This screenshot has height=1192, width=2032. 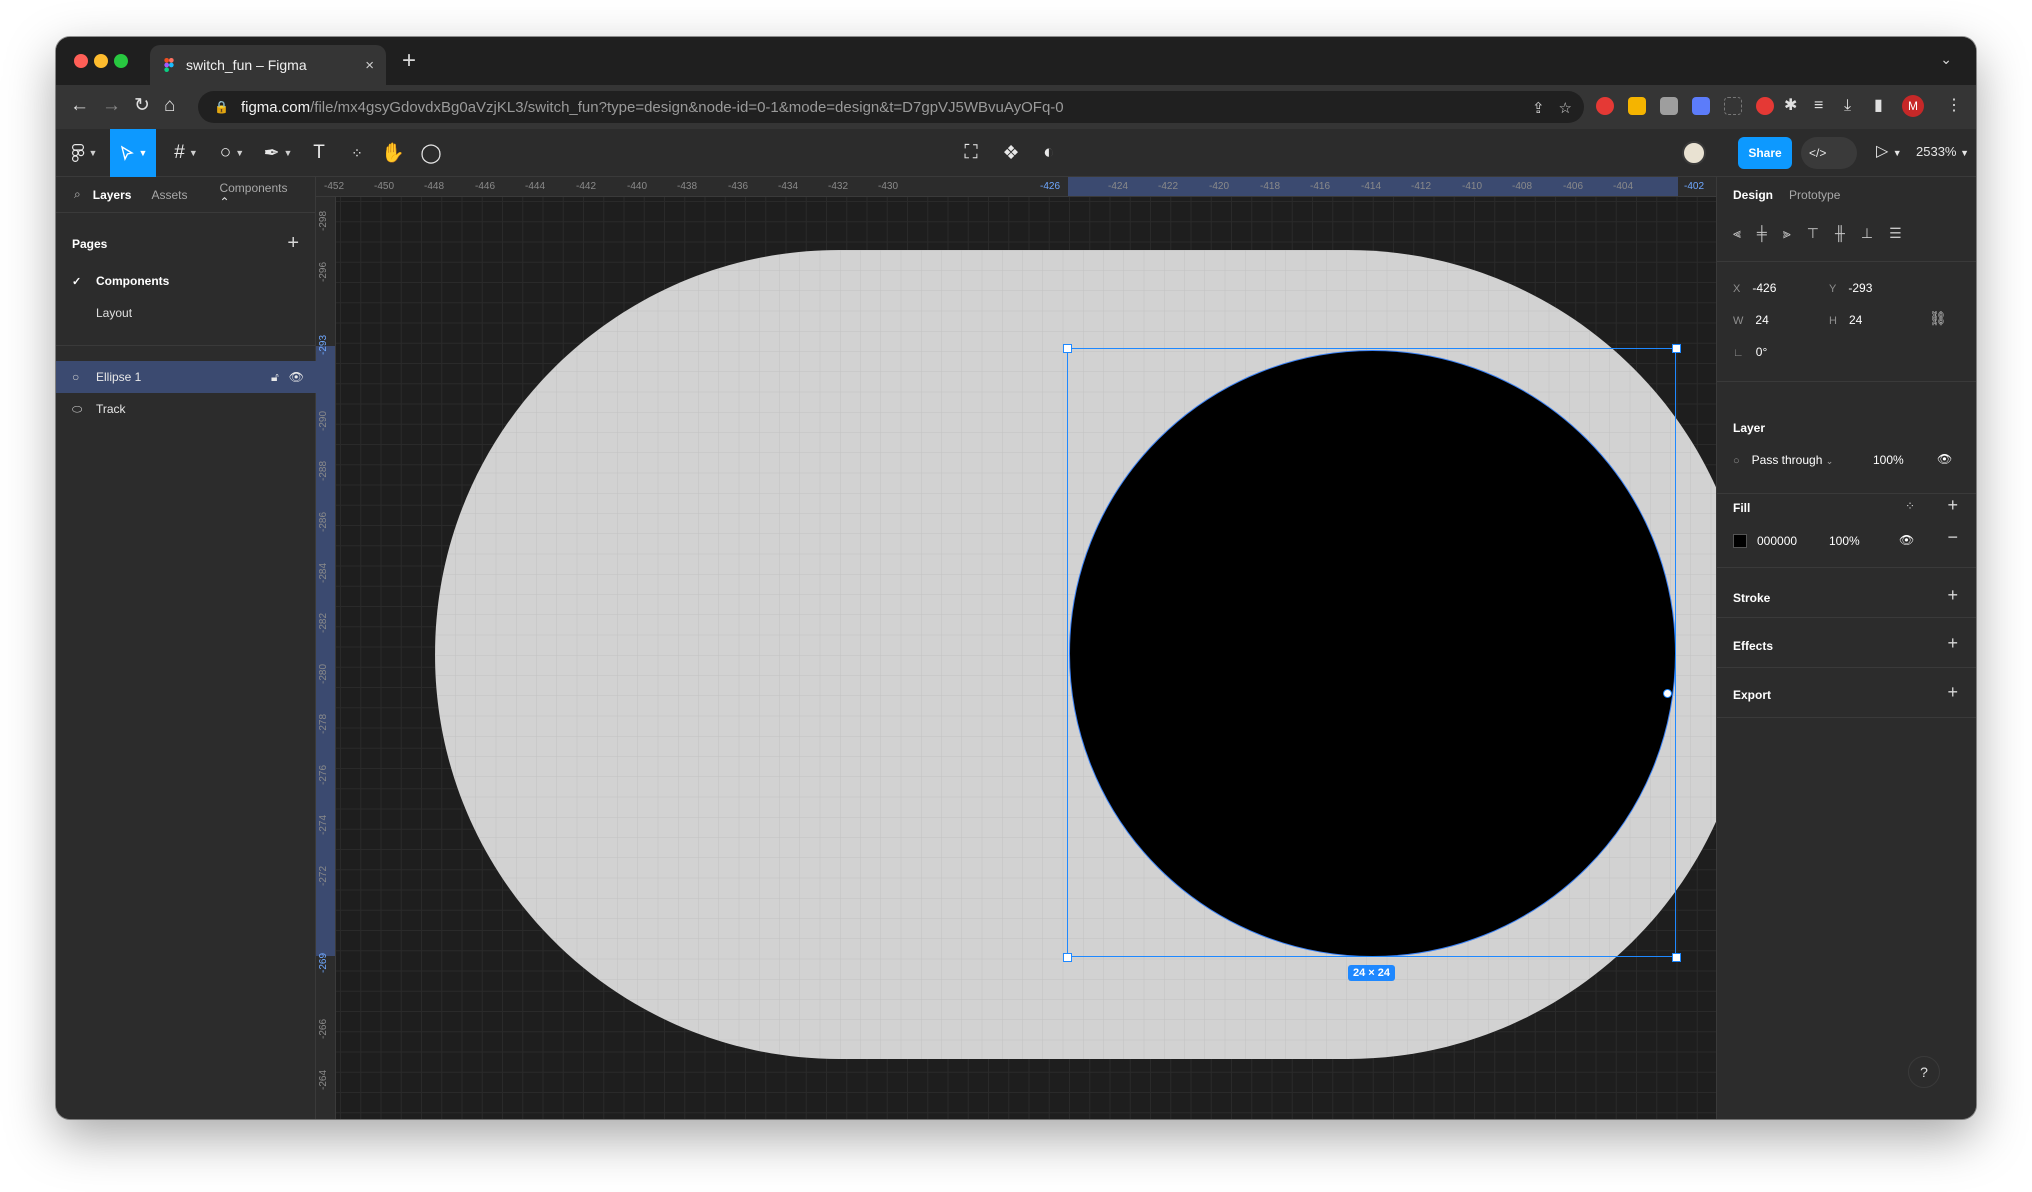 What do you see at coordinates (133, 281) in the screenshot?
I see `page-label: Components` at bounding box center [133, 281].